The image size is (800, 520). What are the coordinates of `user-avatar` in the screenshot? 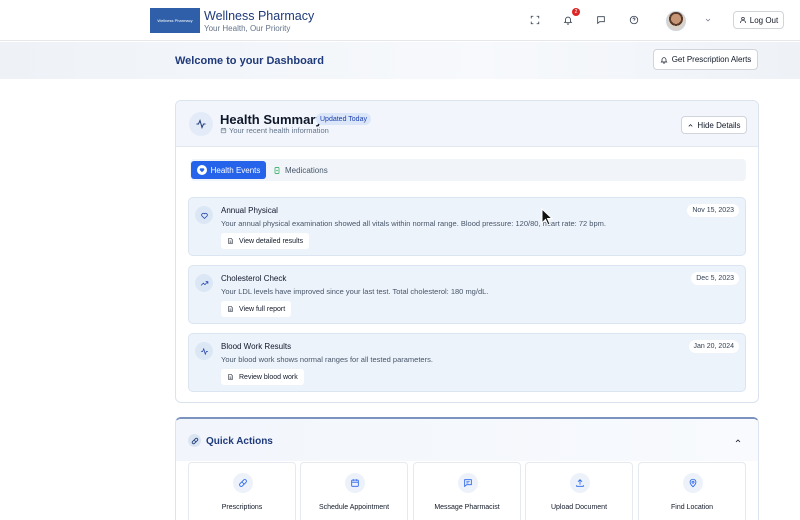 It's located at (676, 21).